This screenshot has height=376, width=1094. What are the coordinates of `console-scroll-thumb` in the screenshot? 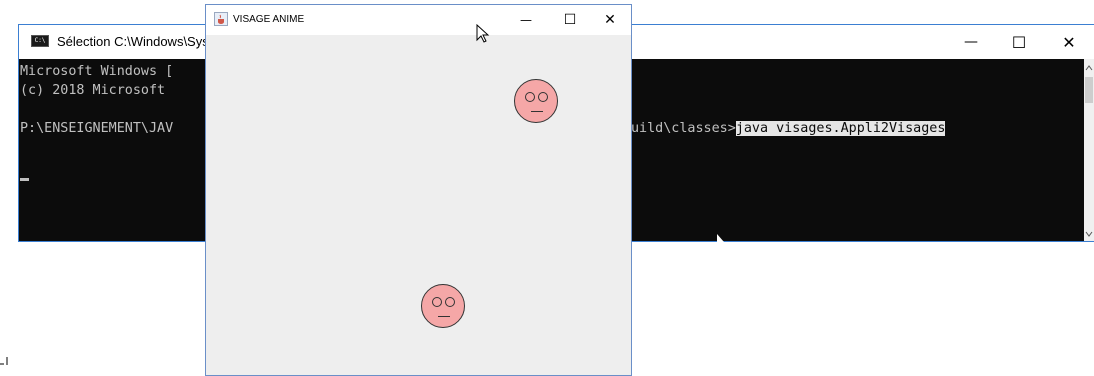 It's located at (1089, 90).